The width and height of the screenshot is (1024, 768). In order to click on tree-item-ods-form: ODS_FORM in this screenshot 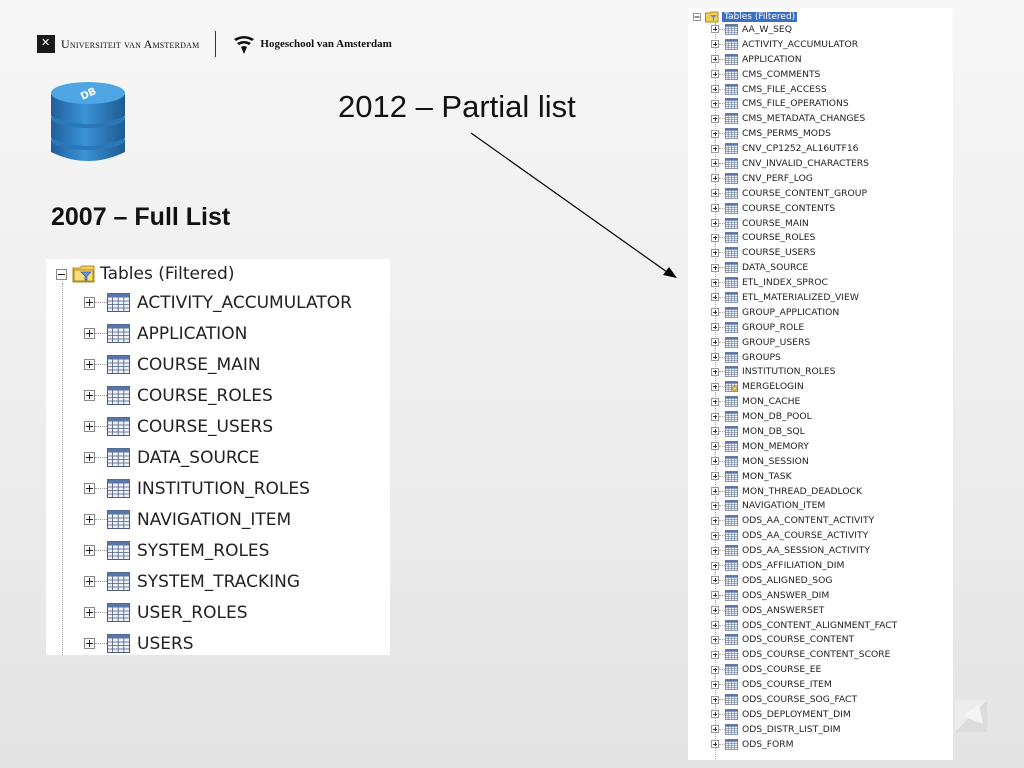, I will do `click(804, 744)`.